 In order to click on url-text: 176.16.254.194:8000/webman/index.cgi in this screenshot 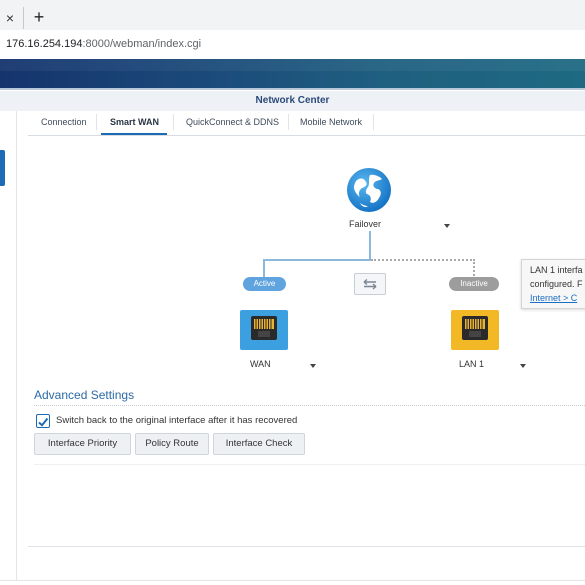, I will do `click(103, 44)`.